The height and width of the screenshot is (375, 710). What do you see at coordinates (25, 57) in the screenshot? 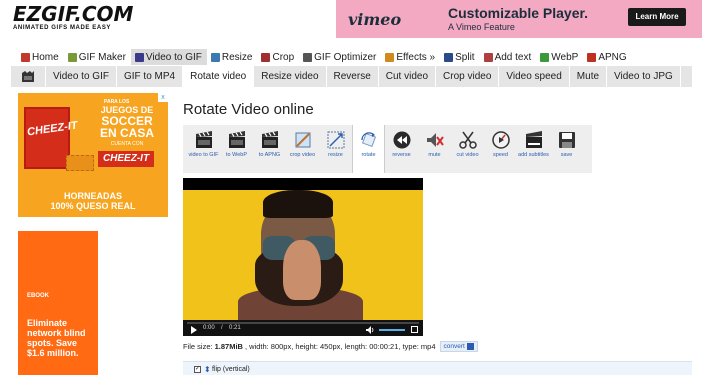
I see `home-icon` at bounding box center [25, 57].